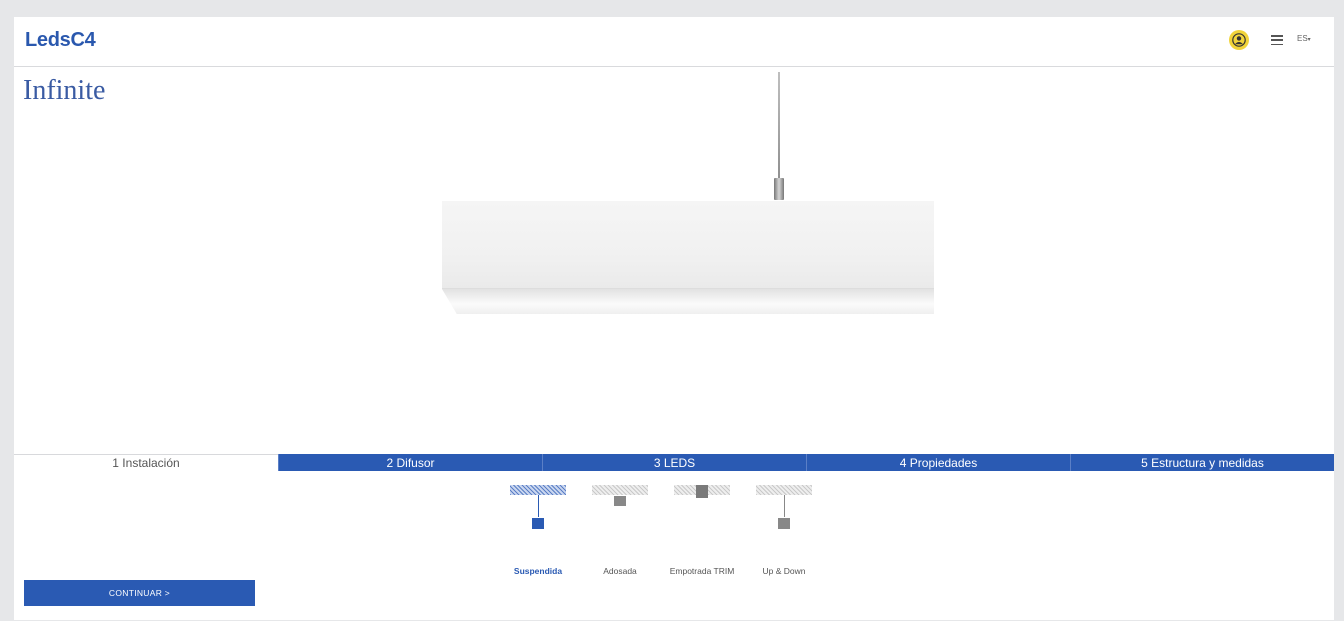 Image resolution: width=1344 pixels, height=621 pixels. I want to click on menu-icon, so click(1277, 40).